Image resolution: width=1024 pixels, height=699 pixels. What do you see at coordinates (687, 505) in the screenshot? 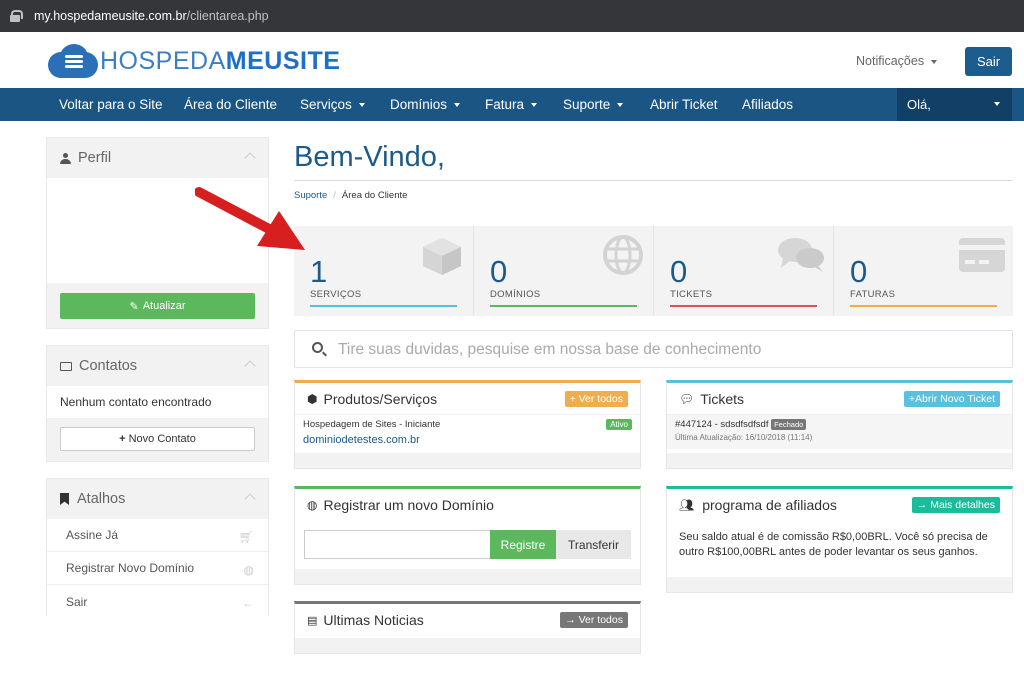
I see `users-icon: 👥︎` at bounding box center [687, 505].